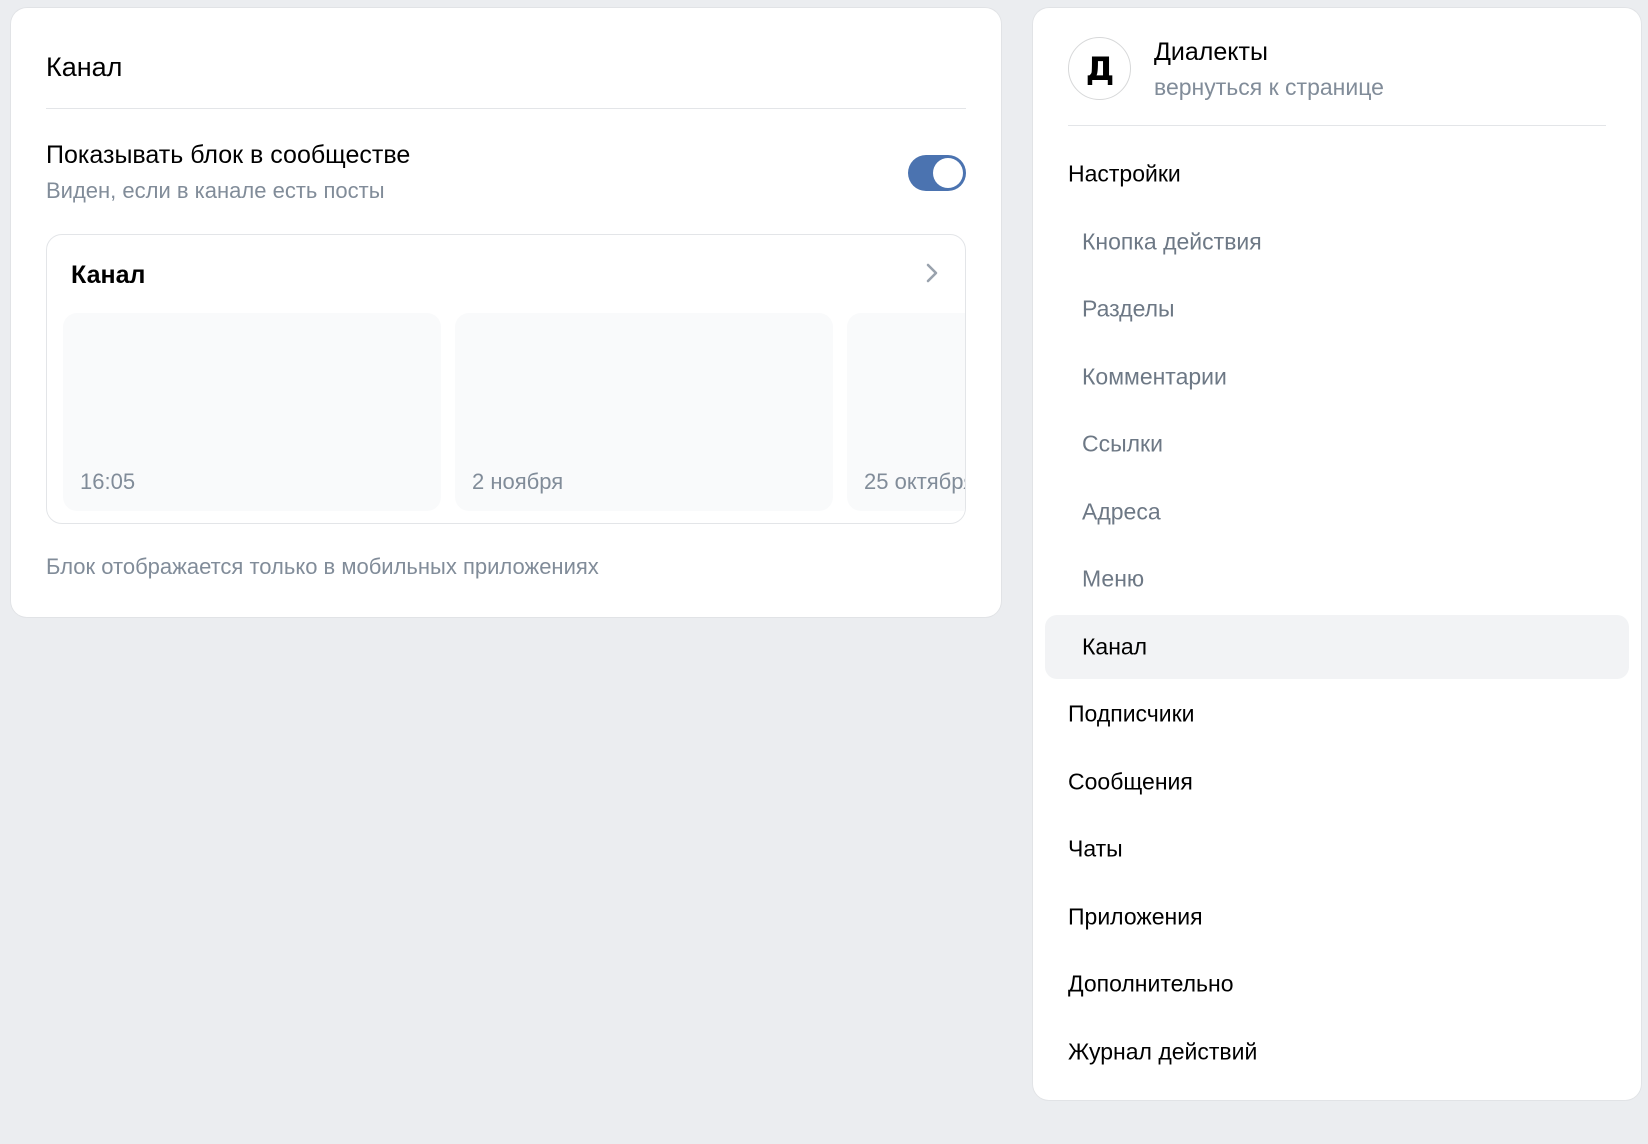 This screenshot has width=1648, height=1144. I want to click on sidebar-item-5: Адреса, so click(1337, 512).